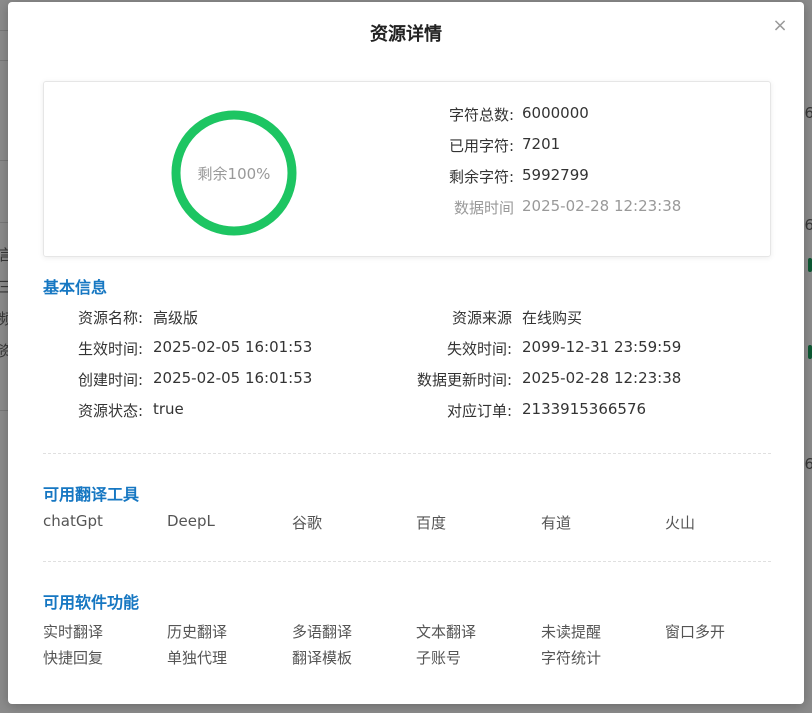 Image resolution: width=812 pixels, height=713 pixels. I want to click on info-value: true, so click(168, 409).